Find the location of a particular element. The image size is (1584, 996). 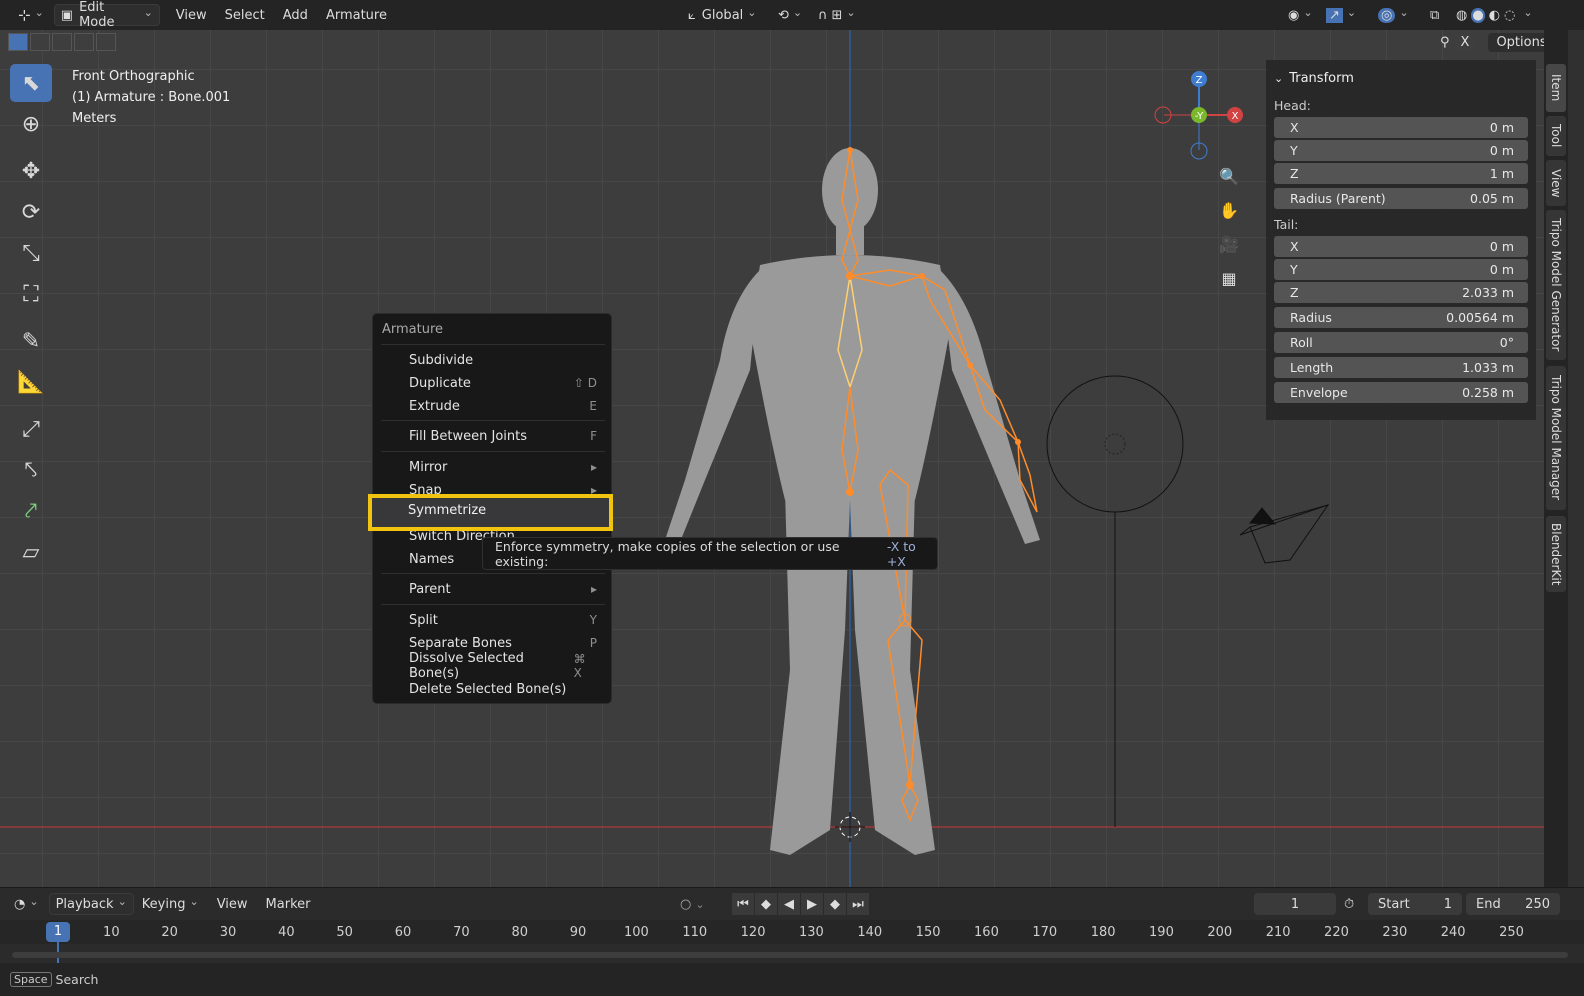

end-frame-field: End 250 is located at coordinates (1513, 904).